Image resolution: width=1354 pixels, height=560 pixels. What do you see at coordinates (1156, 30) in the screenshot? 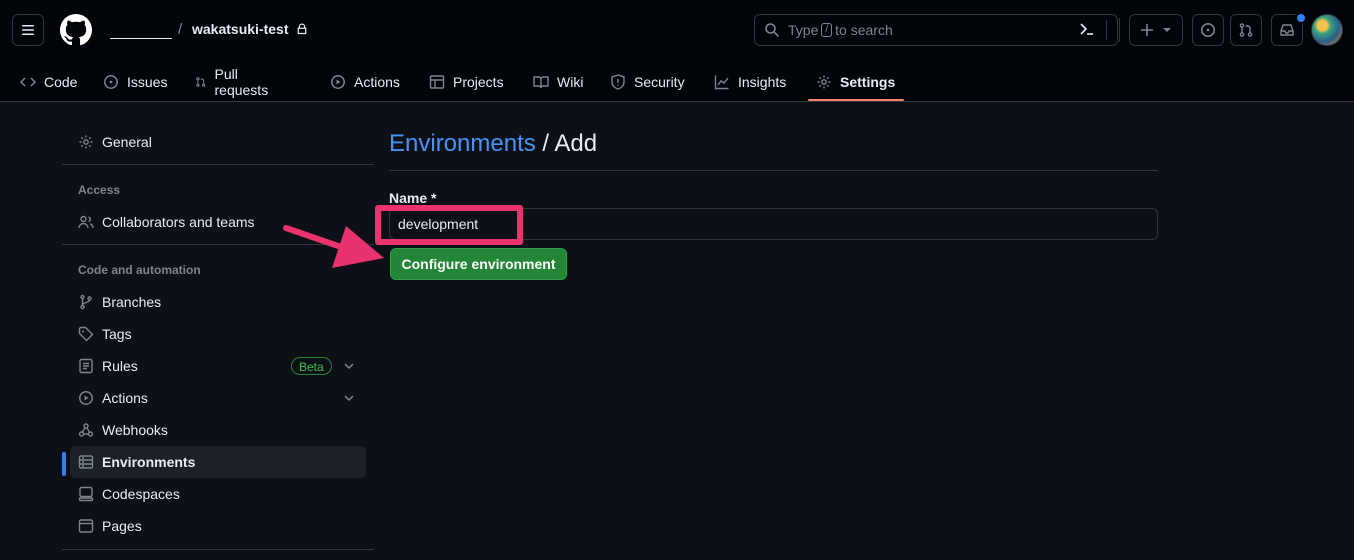
I see `create-new-button` at bounding box center [1156, 30].